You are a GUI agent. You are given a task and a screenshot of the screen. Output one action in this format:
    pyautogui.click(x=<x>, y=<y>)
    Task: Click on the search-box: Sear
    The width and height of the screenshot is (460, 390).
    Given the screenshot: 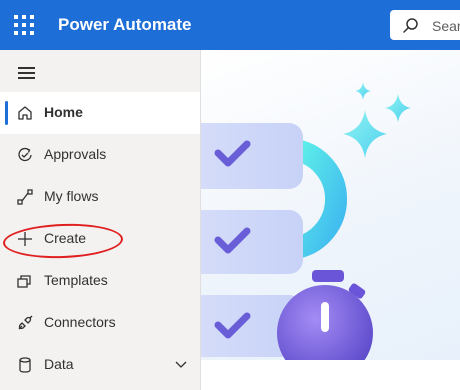 What is the action you would take?
    pyautogui.click(x=425, y=25)
    